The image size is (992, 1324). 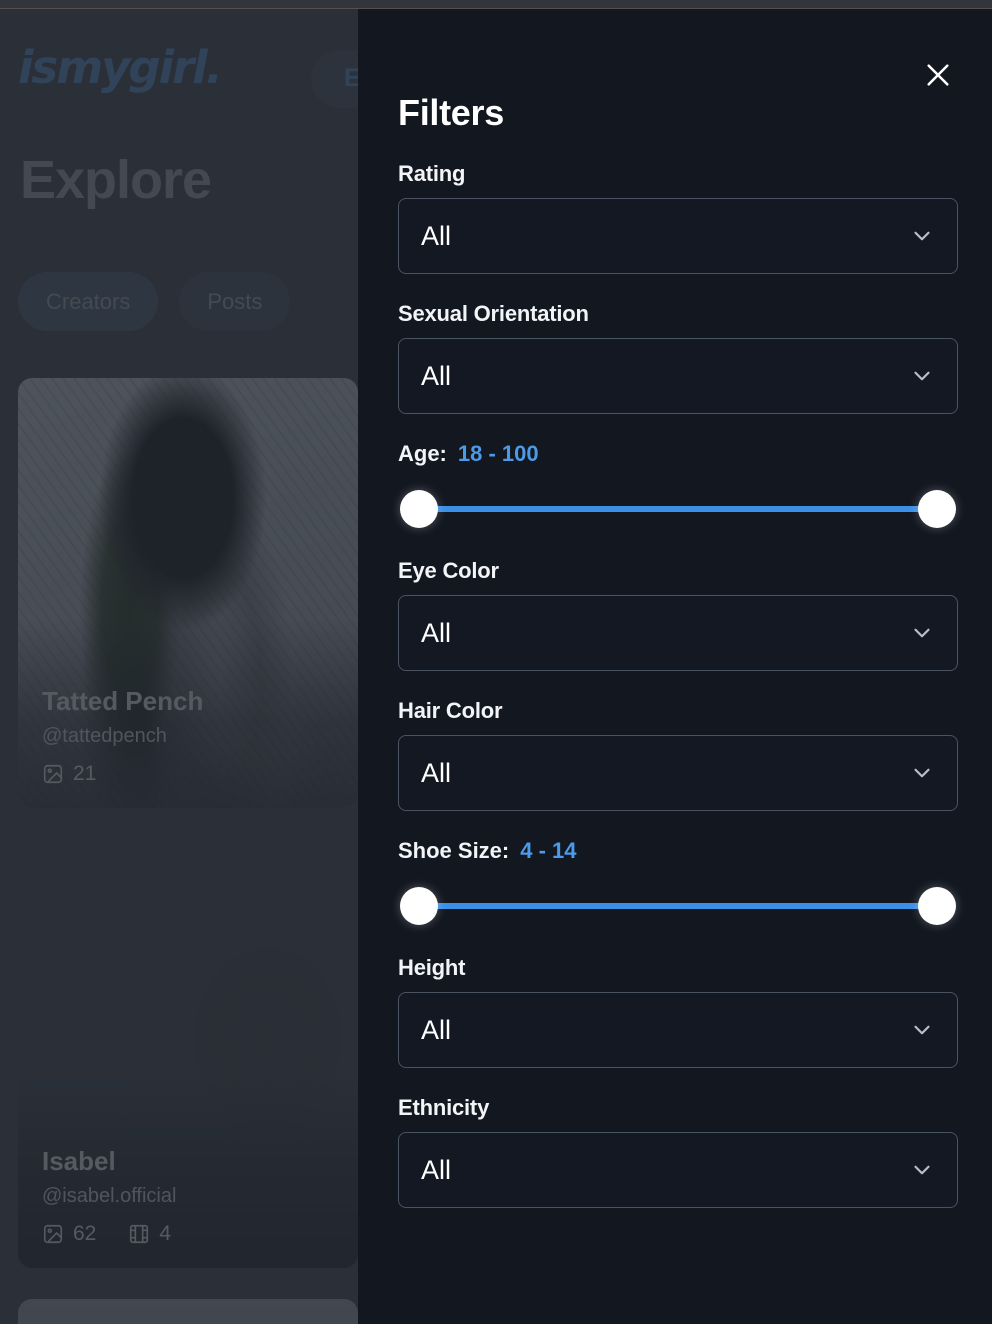 I want to click on filter-value-shoe-size: 4 - 14, so click(x=548, y=850).